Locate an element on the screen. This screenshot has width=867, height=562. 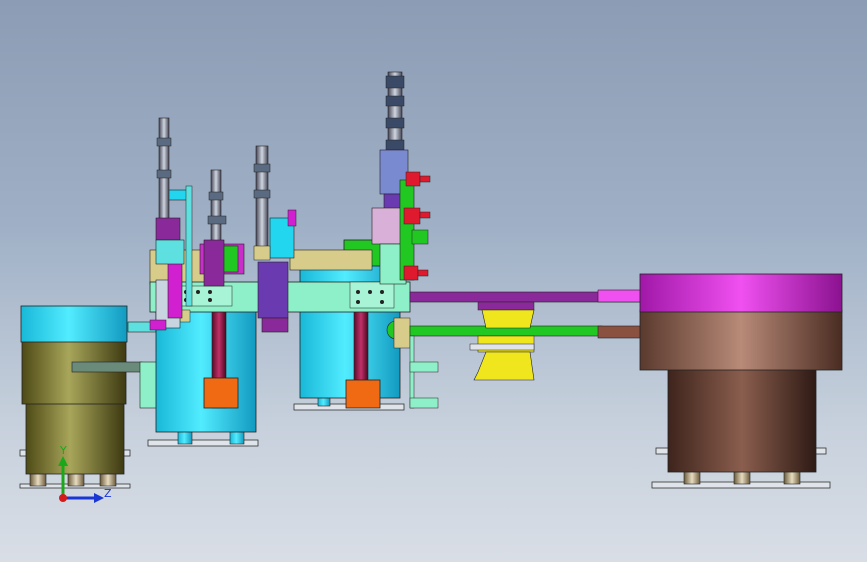
right-bowl-feeder is located at coordinates (741, 381).